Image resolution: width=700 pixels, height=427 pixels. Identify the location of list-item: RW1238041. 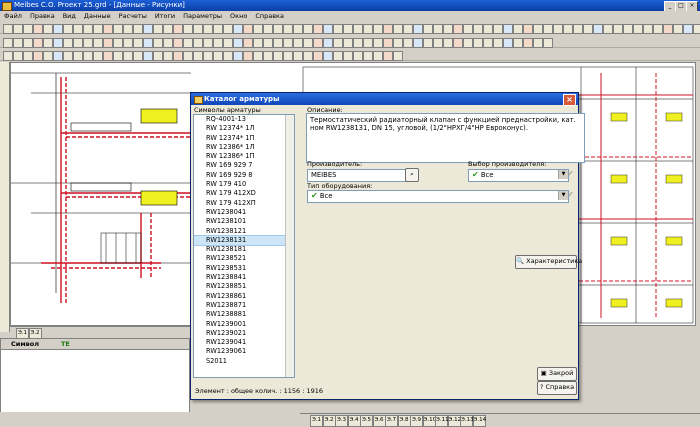
(244, 212).